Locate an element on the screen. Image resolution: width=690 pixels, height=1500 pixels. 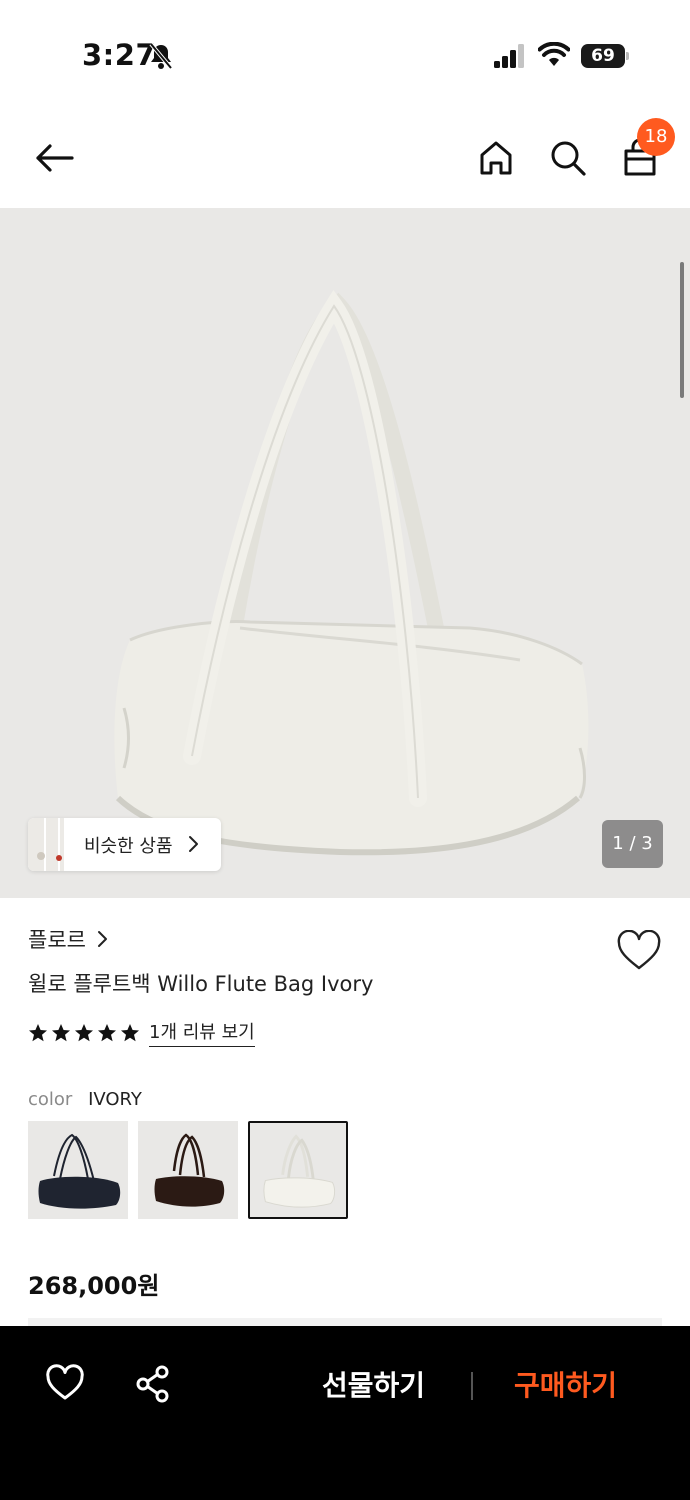
battery-icon: 69 is located at coordinates (605, 56).